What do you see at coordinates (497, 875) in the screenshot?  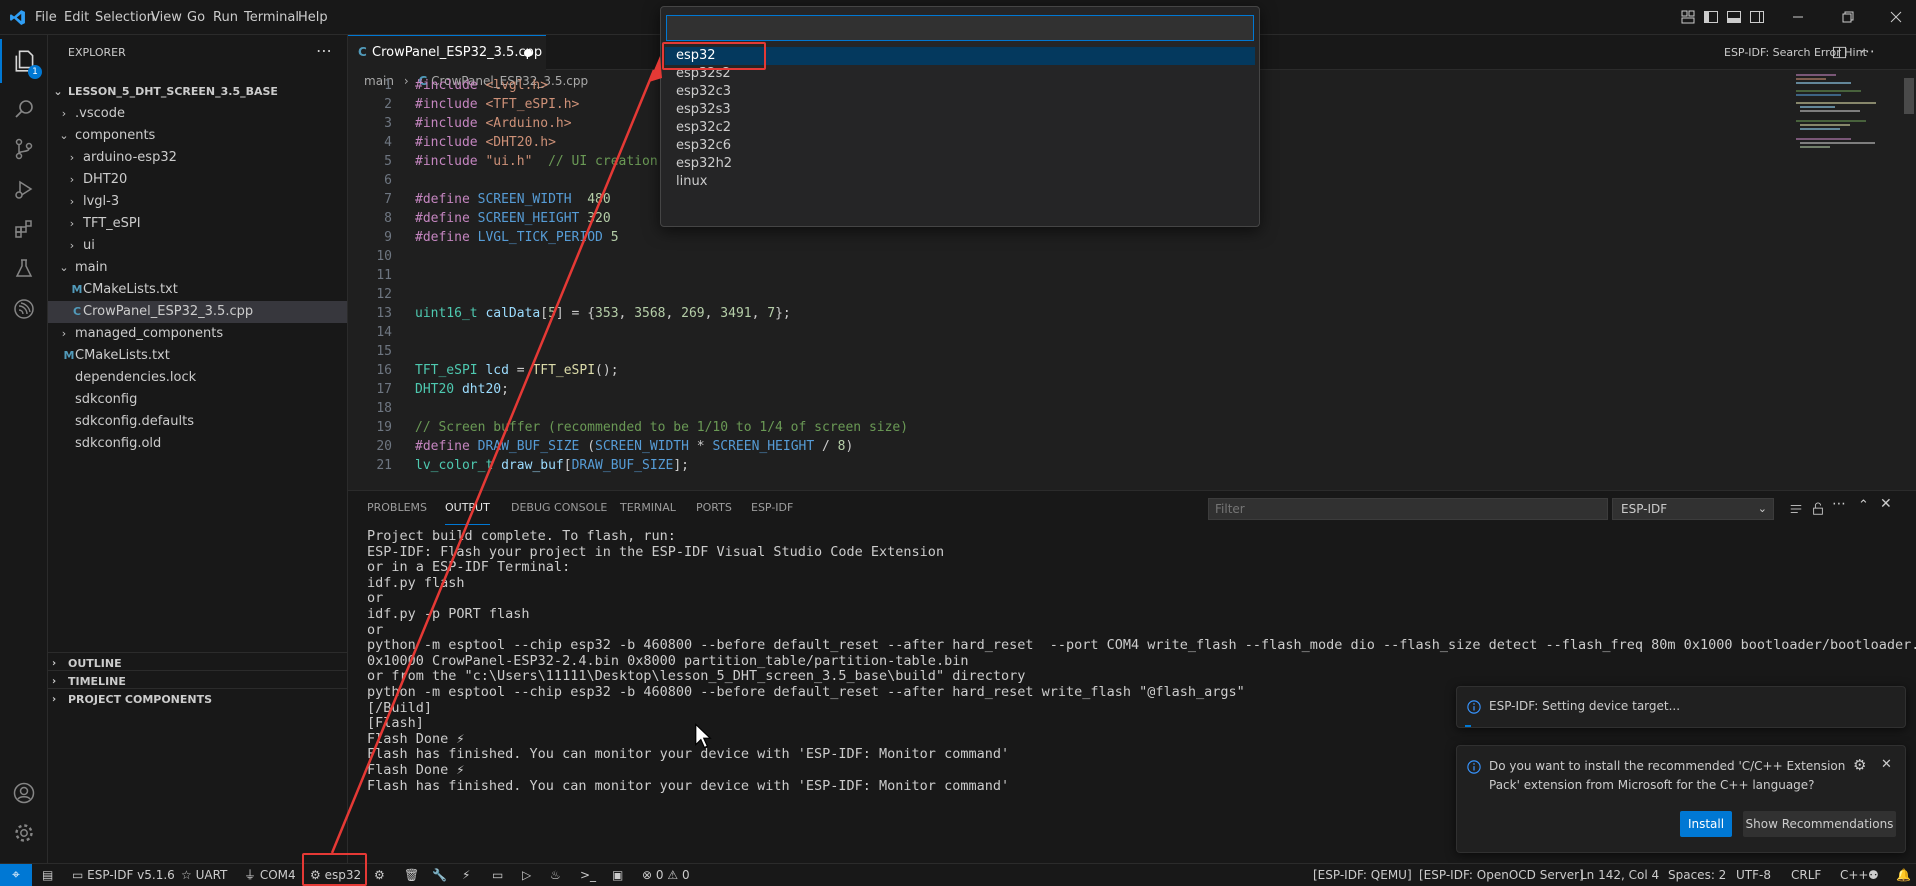 I see `monitor-icon: ▭` at bounding box center [497, 875].